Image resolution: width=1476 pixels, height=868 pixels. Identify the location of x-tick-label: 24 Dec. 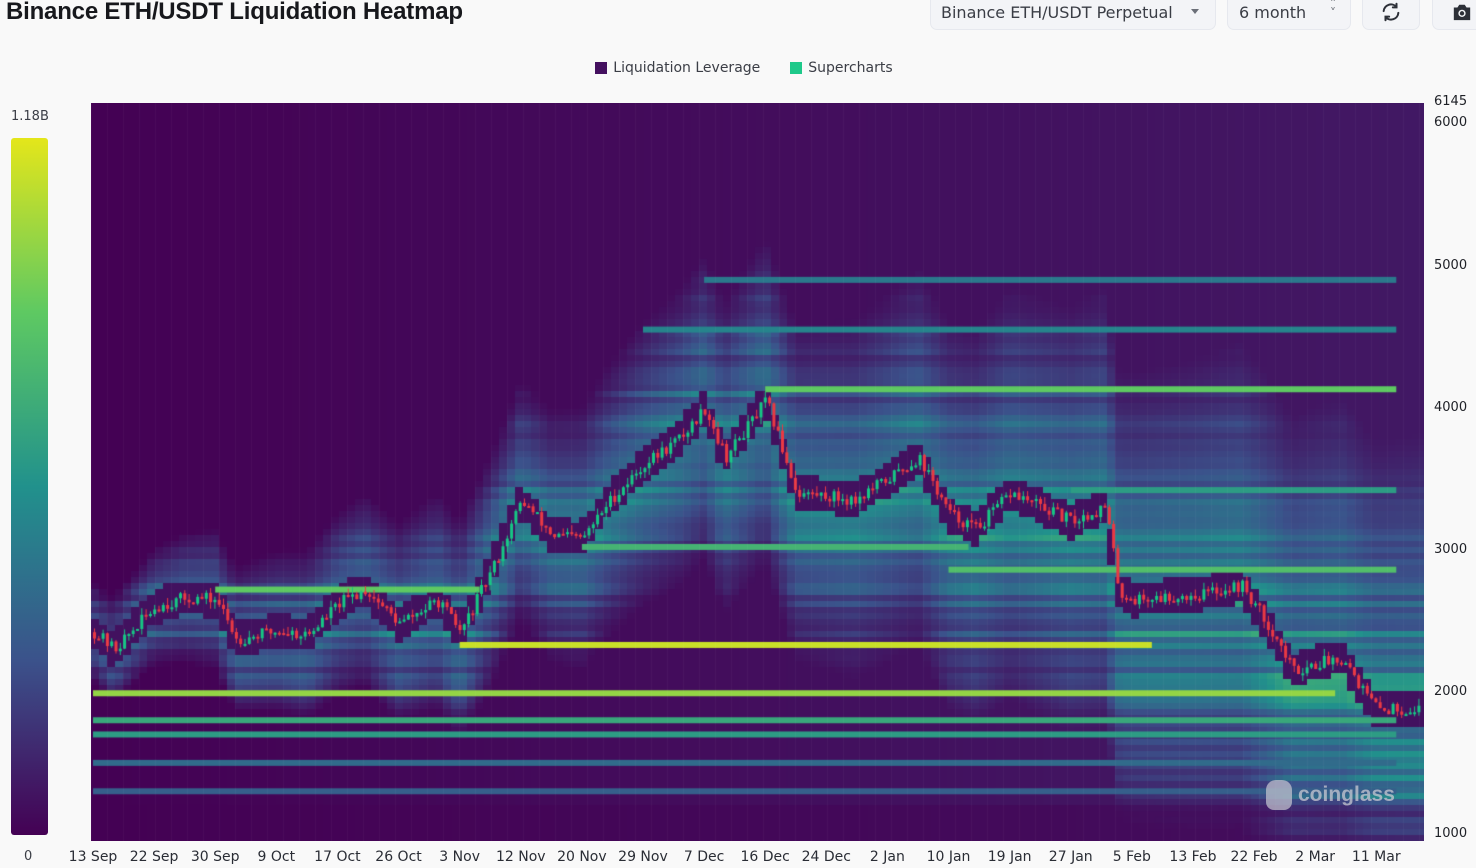
(826, 857).